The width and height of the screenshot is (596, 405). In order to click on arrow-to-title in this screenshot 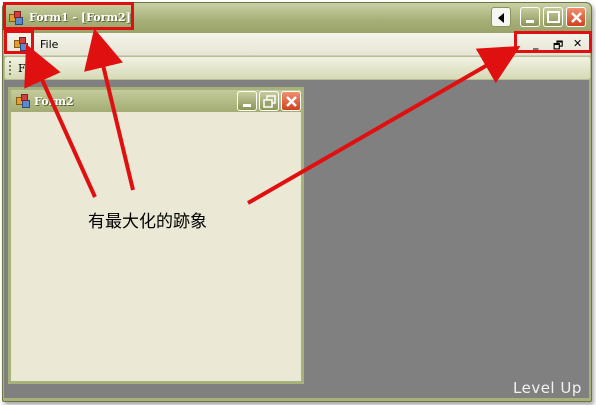, I will do `click(109, 109)`.